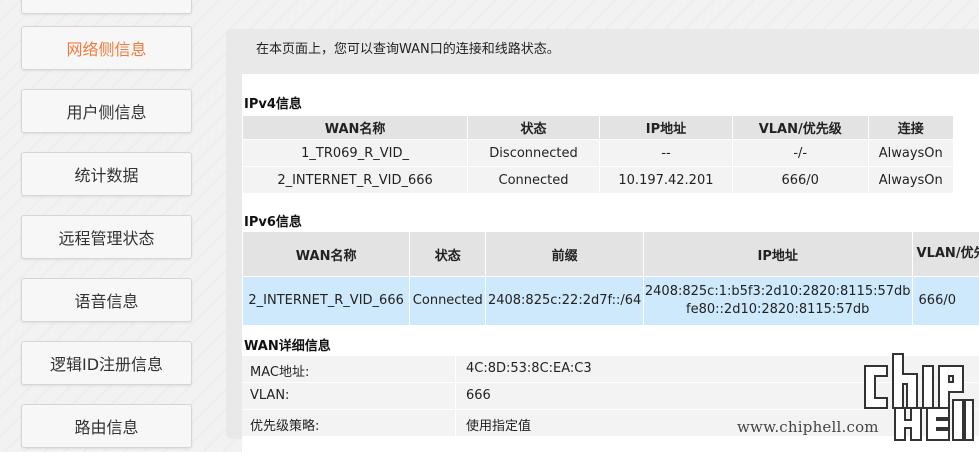  Describe the element at coordinates (355, 180) in the screenshot. I see `ipv4-cell-name: 2_INTERNET_R_VID_666` at that location.